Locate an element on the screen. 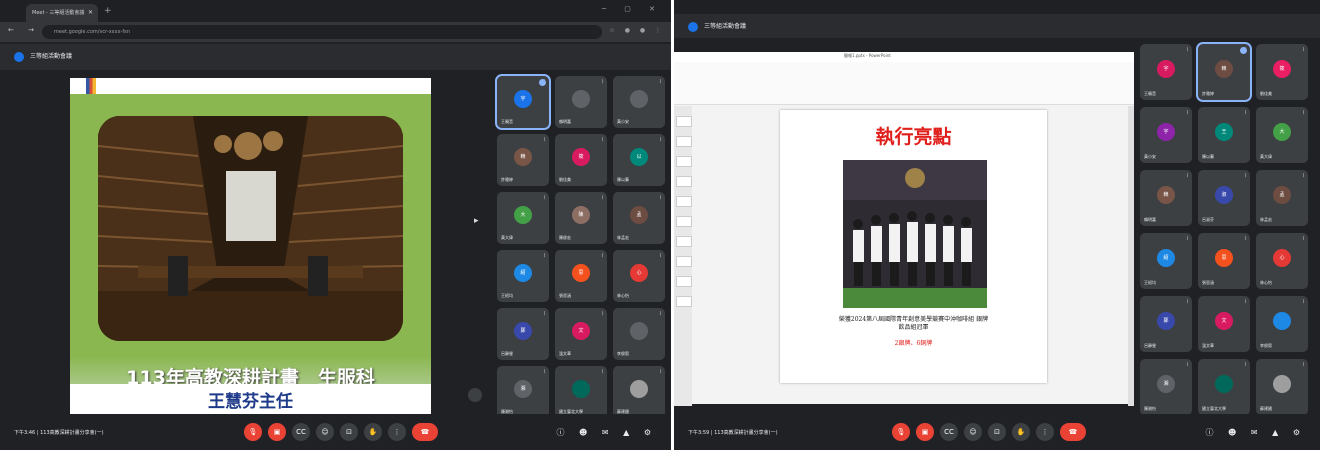  participant-name: 陳俊宏 is located at coordinates (565, 237).